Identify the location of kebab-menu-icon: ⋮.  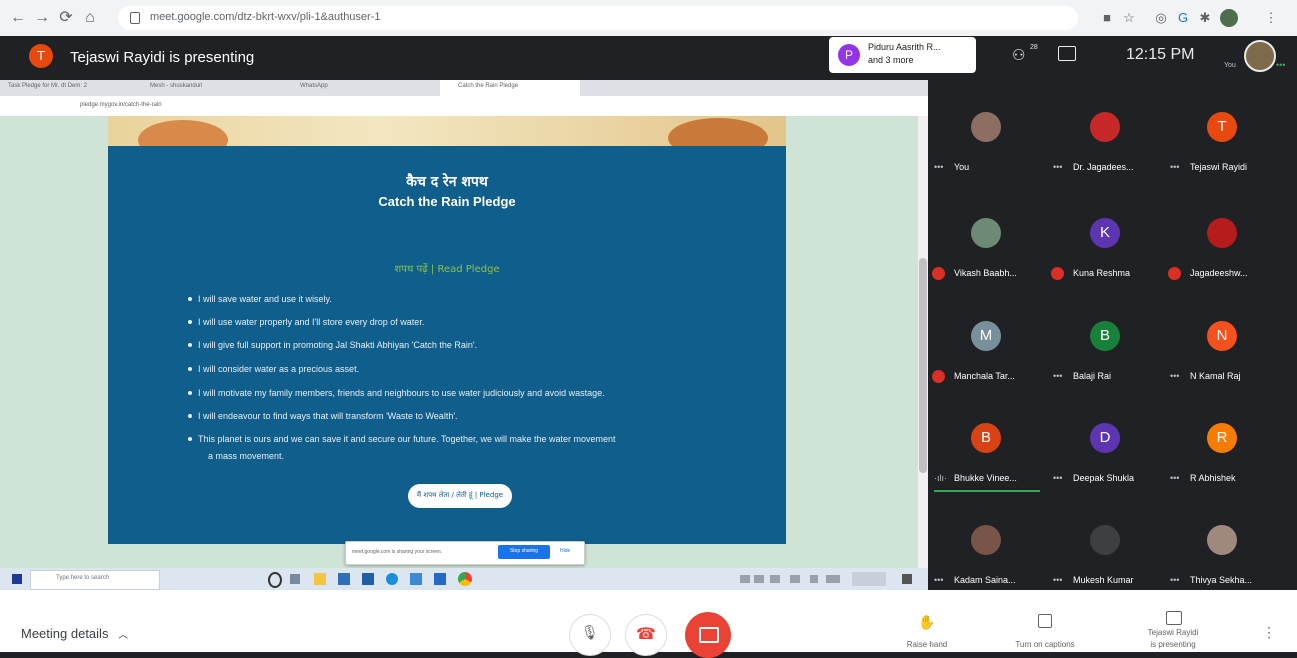
(1271, 18).